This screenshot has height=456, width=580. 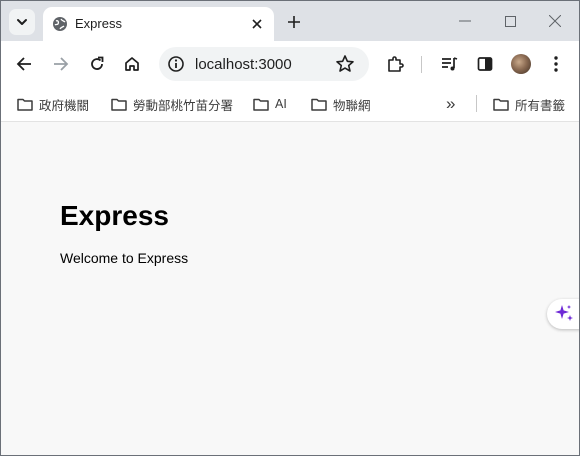 I want to click on tab-express: Express, so click(x=158, y=24).